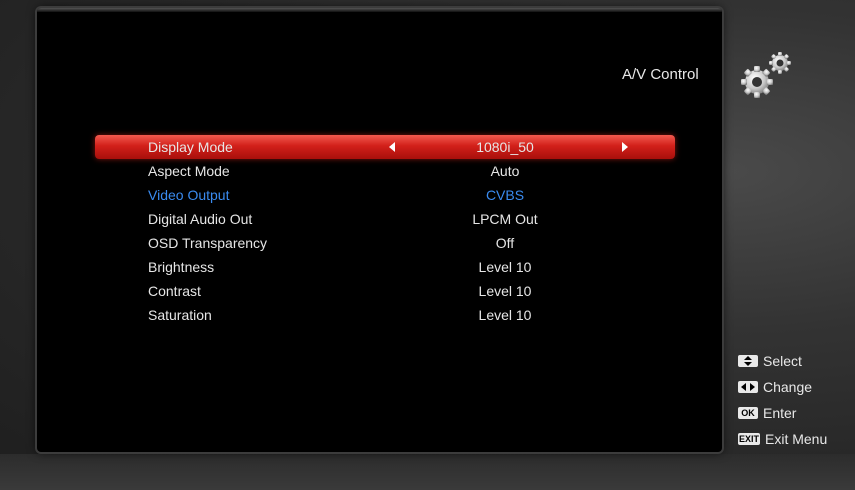 The image size is (855, 490). What do you see at coordinates (385, 219) in the screenshot?
I see `menu-row-digital-audio-out: Digital Audio Out LPCM Out` at bounding box center [385, 219].